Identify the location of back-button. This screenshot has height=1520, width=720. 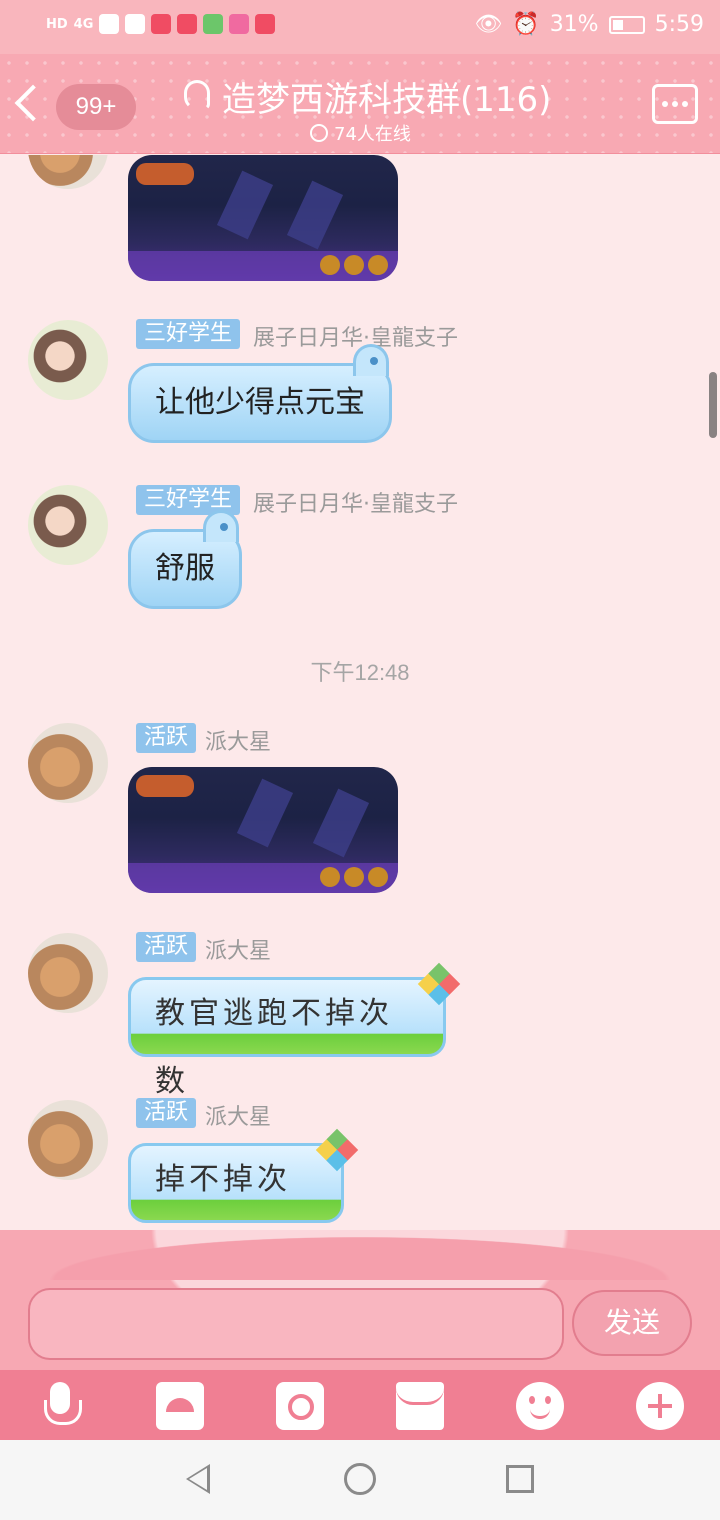
(30, 104).